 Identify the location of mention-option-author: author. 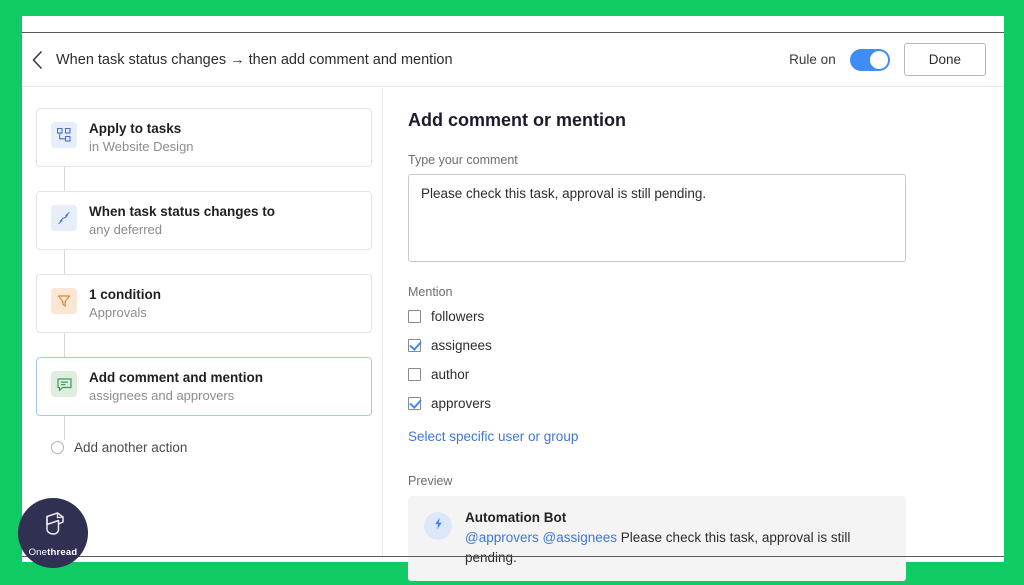
(438, 374).